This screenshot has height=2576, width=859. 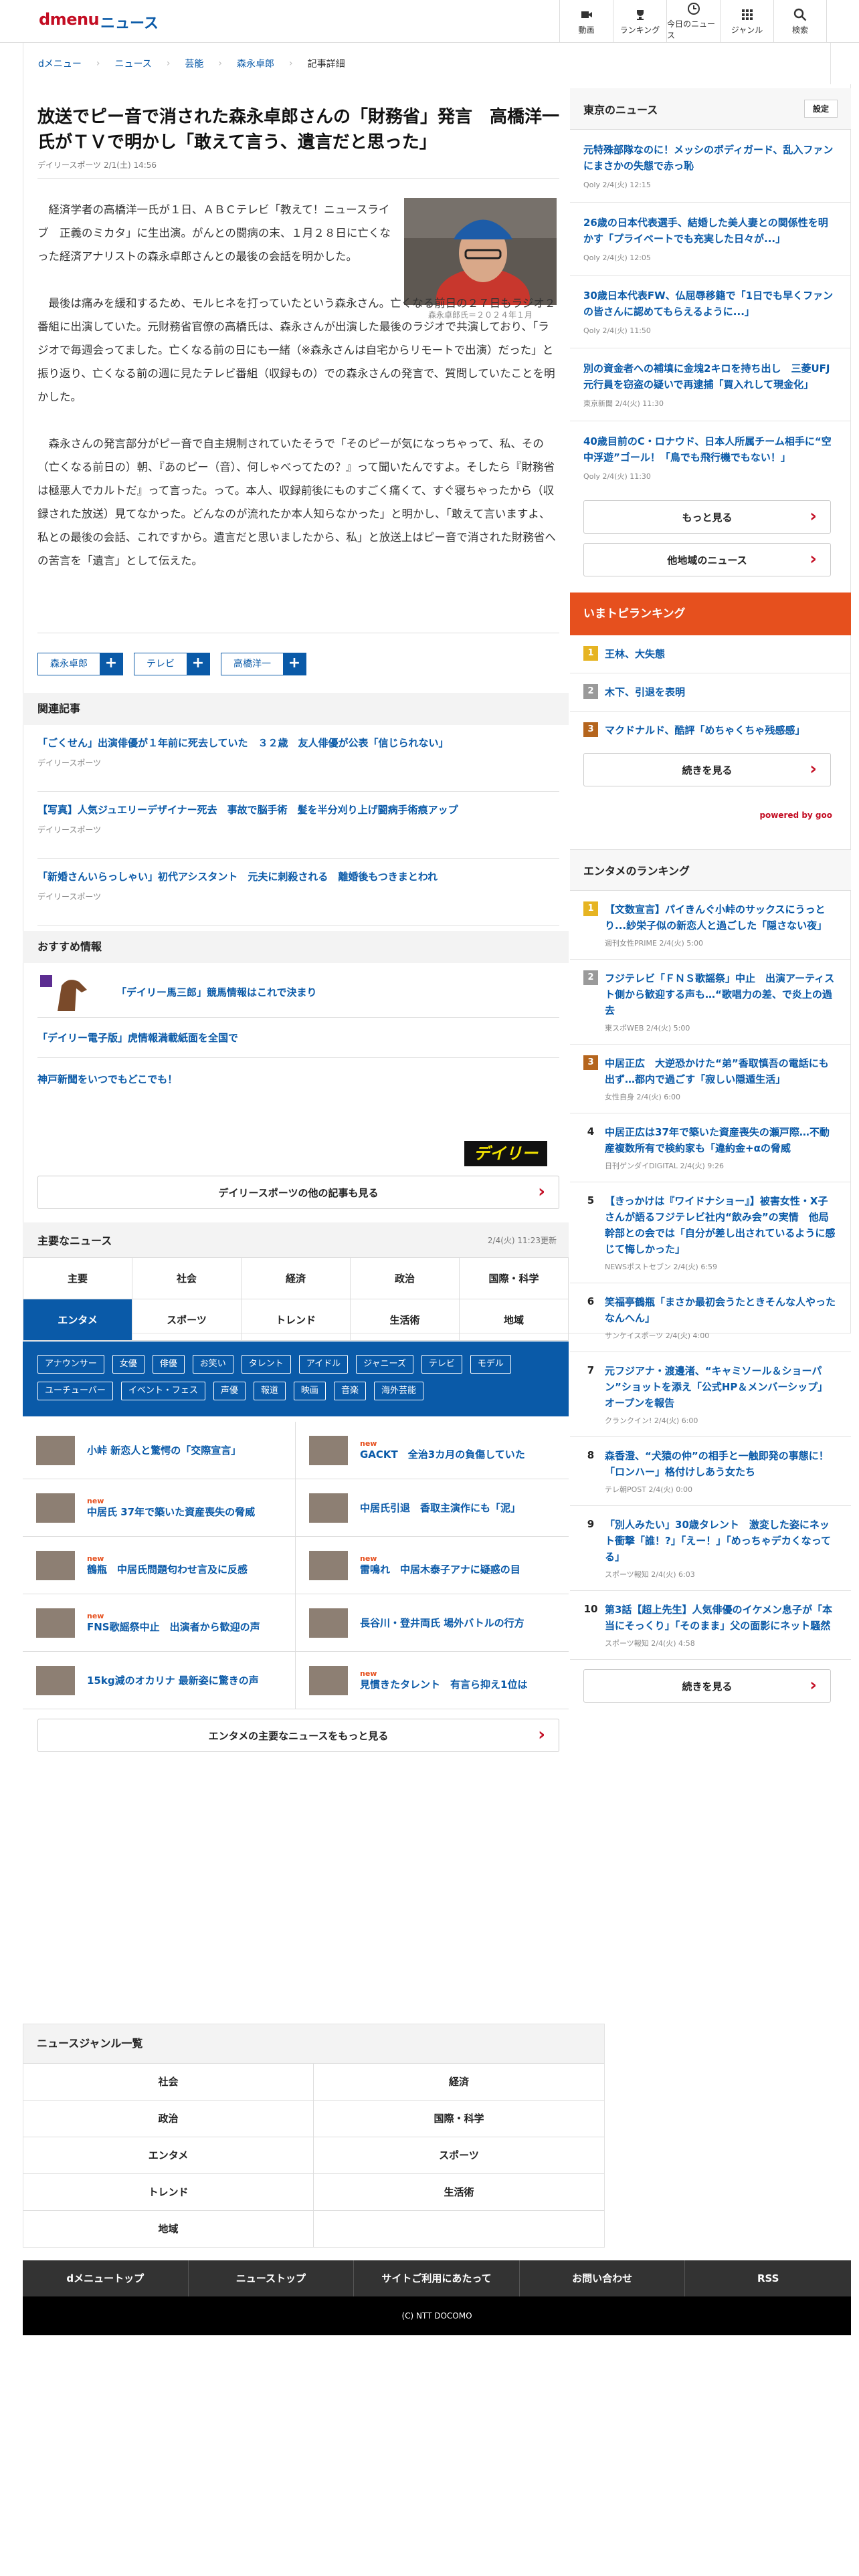 What do you see at coordinates (639, 21) in the screenshot?
I see `nav-ranking: ランキング` at bounding box center [639, 21].